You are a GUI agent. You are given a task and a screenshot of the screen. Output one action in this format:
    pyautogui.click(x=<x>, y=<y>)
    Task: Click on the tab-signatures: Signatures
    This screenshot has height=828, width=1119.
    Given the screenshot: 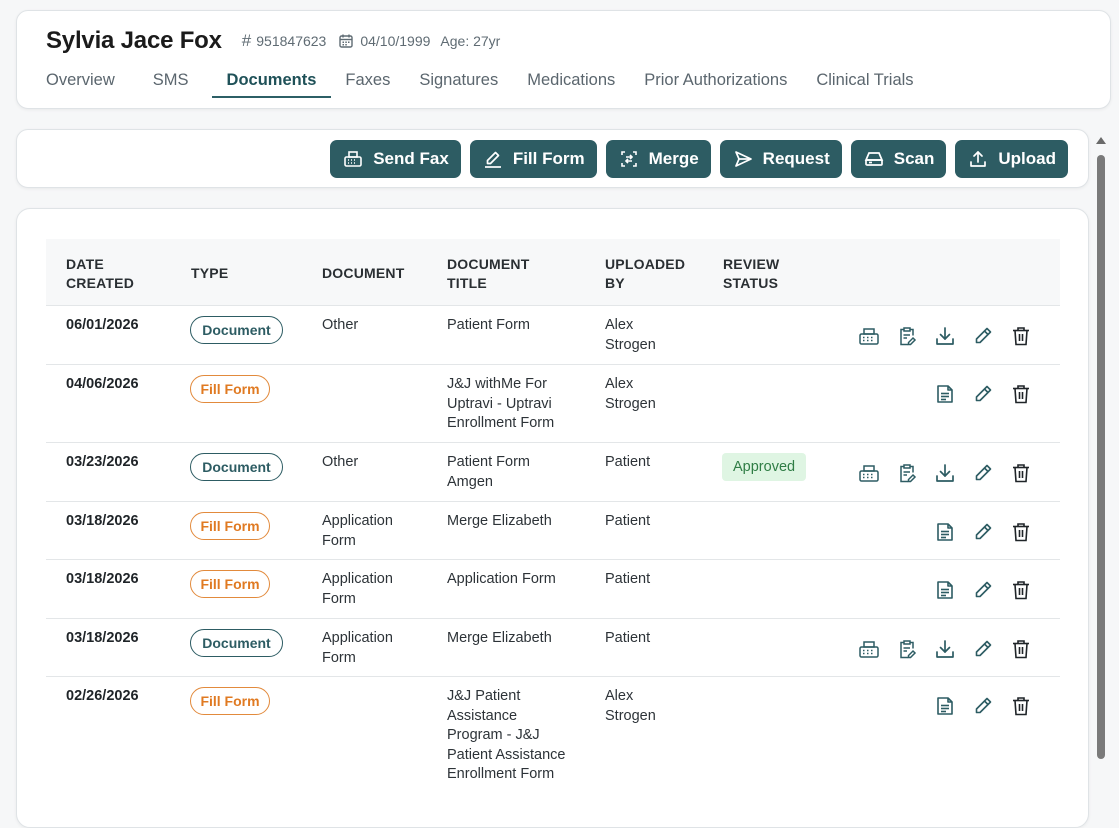 What is the action you would take?
    pyautogui.click(x=458, y=82)
    